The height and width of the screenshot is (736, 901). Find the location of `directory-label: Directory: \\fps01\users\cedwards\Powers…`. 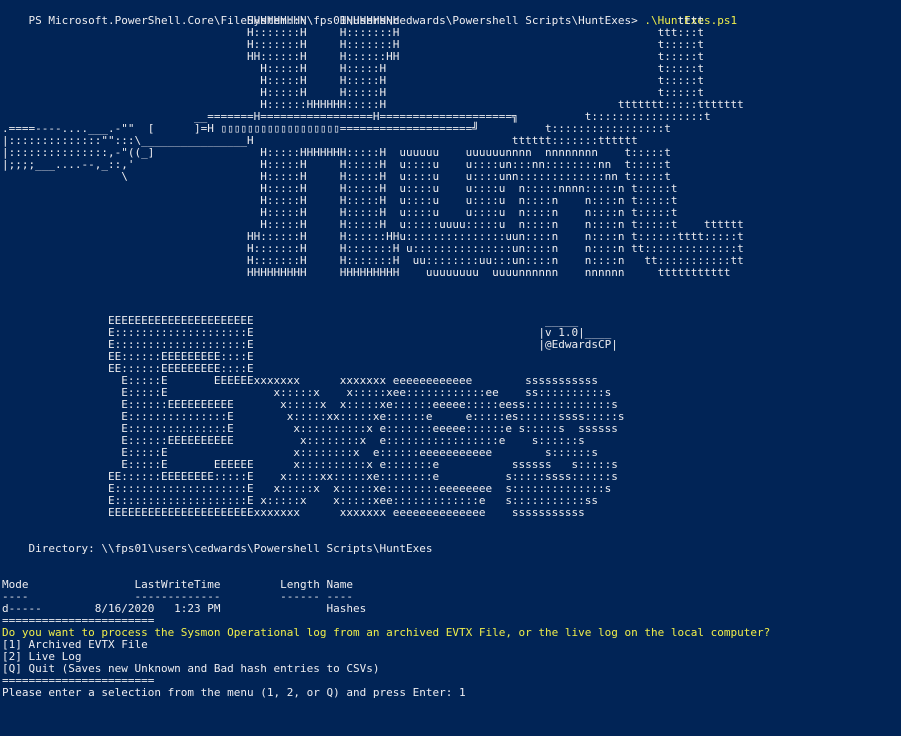

directory-label: Directory: \\fps01\users\cedwards\Powers… is located at coordinates (217, 548).